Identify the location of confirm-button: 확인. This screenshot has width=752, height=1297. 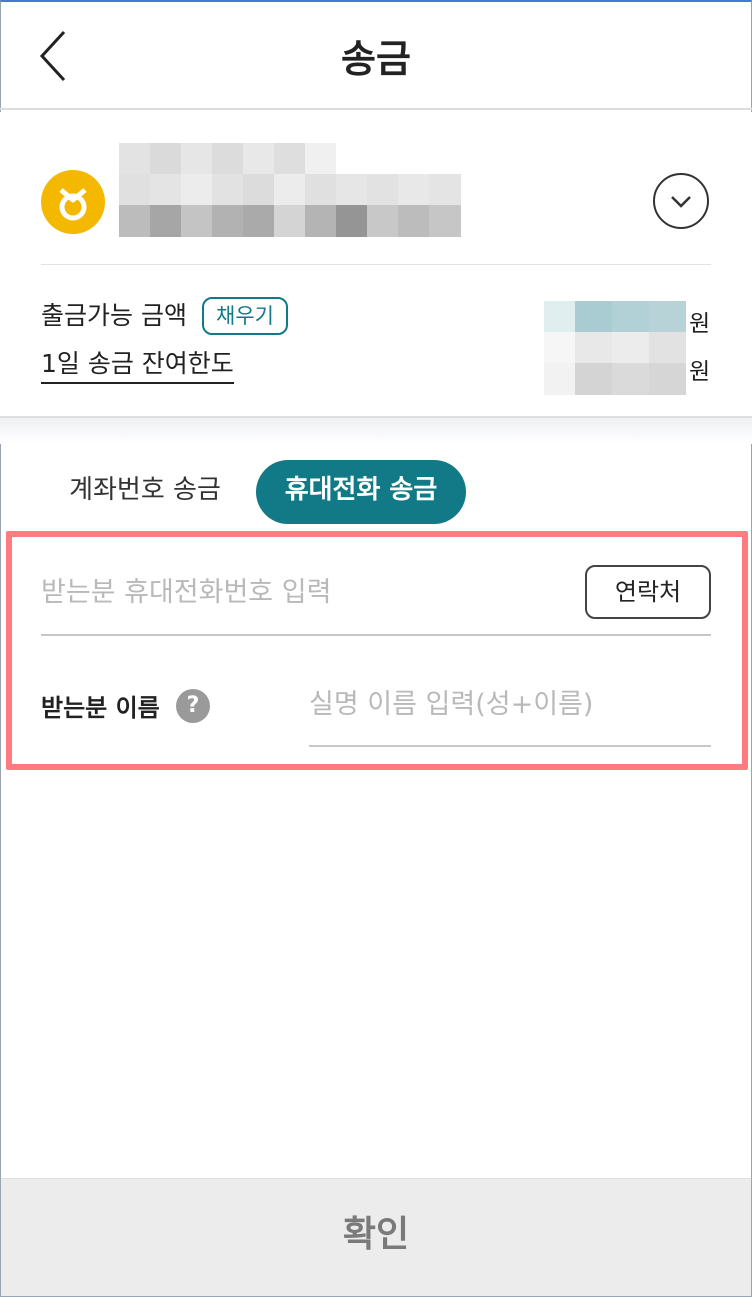
(376, 1237).